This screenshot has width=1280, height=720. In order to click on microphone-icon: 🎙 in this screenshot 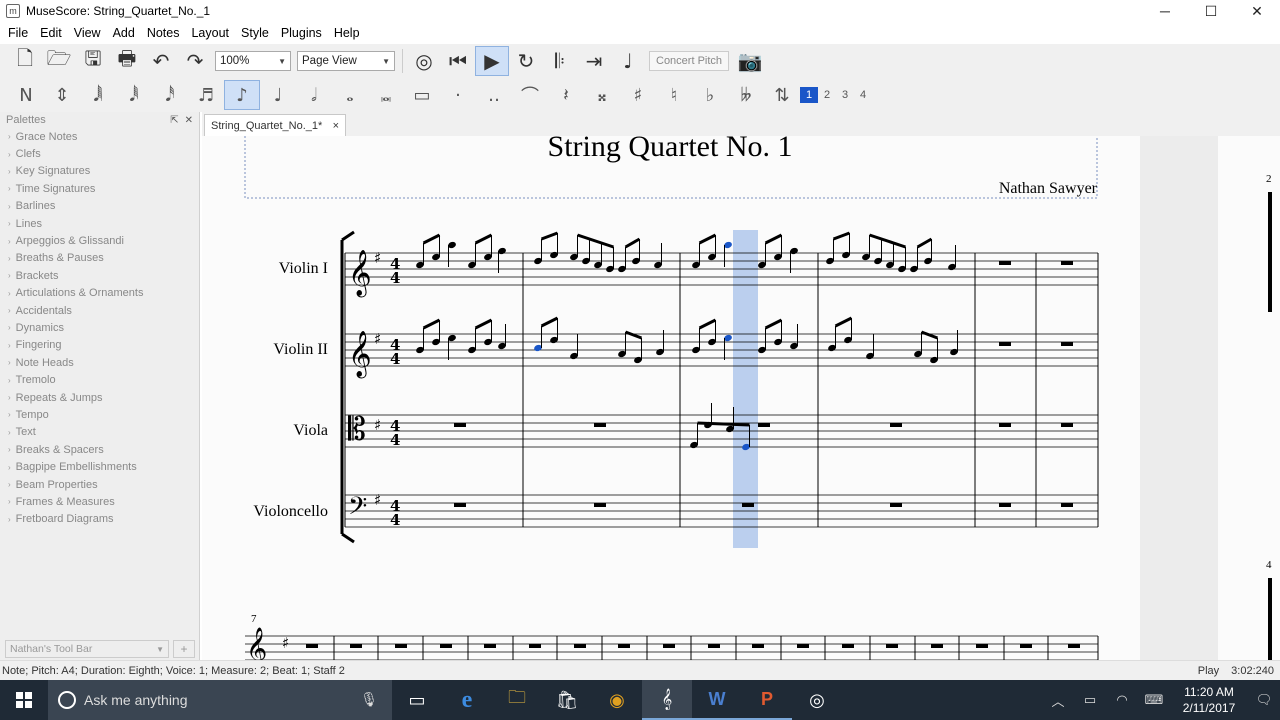, I will do `click(369, 699)`.